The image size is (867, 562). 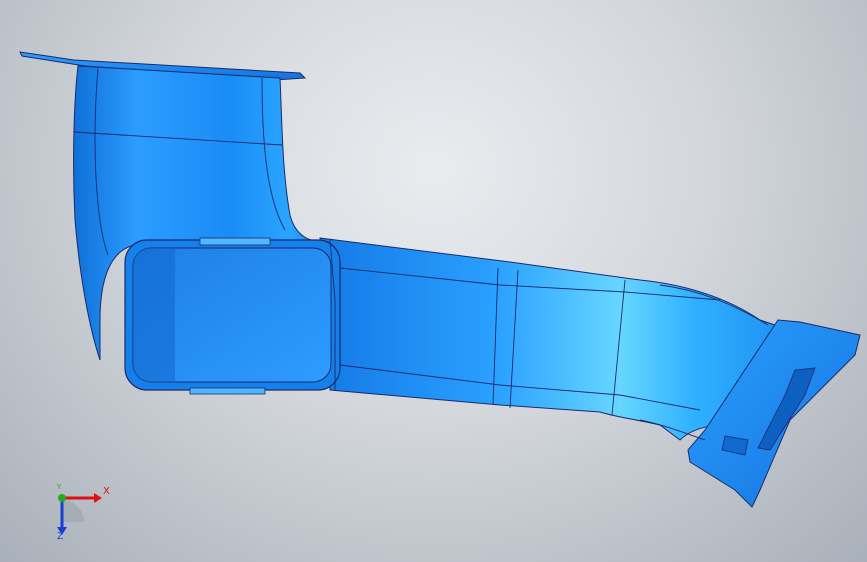 What do you see at coordinates (235, 241) in the screenshot?
I see `top-tab` at bounding box center [235, 241].